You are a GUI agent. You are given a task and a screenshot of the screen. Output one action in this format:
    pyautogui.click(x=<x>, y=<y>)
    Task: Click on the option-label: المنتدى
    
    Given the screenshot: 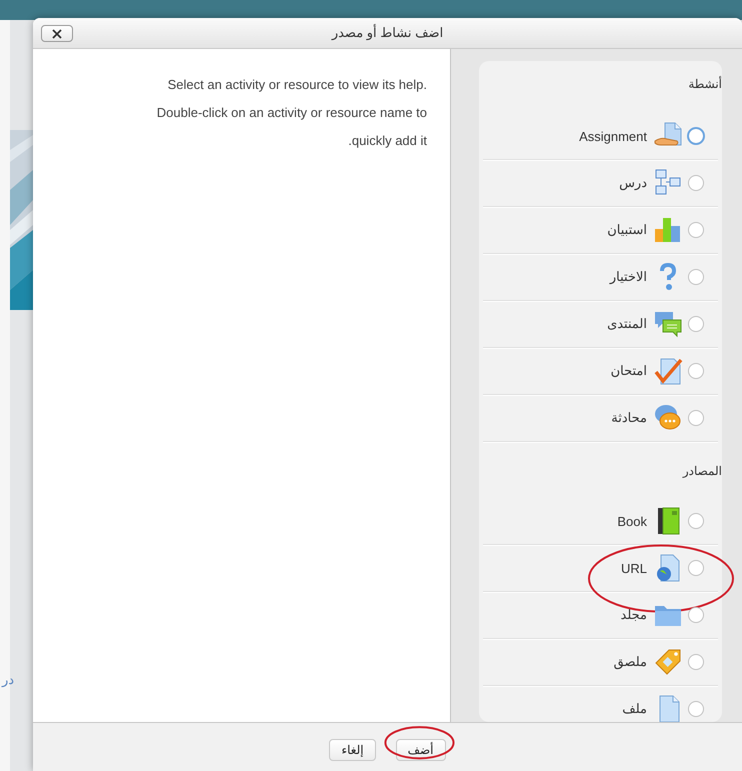 What is the action you would take?
    pyautogui.click(x=627, y=324)
    